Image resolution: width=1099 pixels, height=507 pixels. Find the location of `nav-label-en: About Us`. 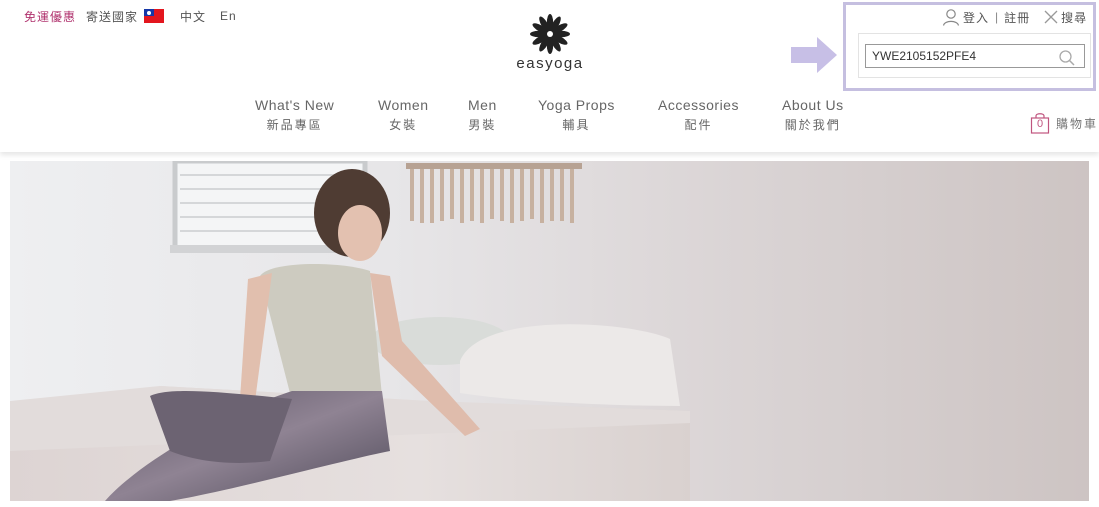

nav-label-en: About Us is located at coordinates (813, 105).